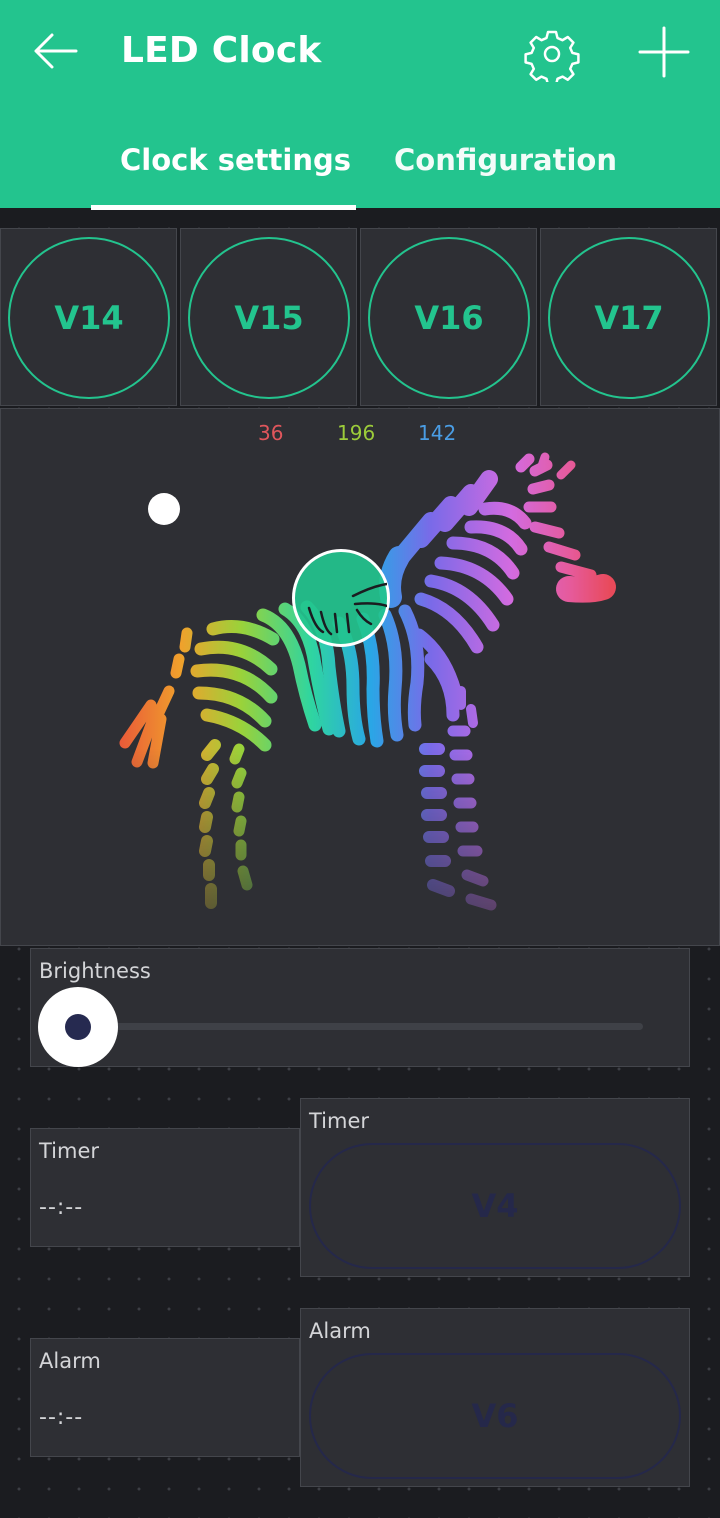  What do you see at coordinates (552, 54) in the screenshot?
I see `gear-icon` at bounding box center [552, 54].